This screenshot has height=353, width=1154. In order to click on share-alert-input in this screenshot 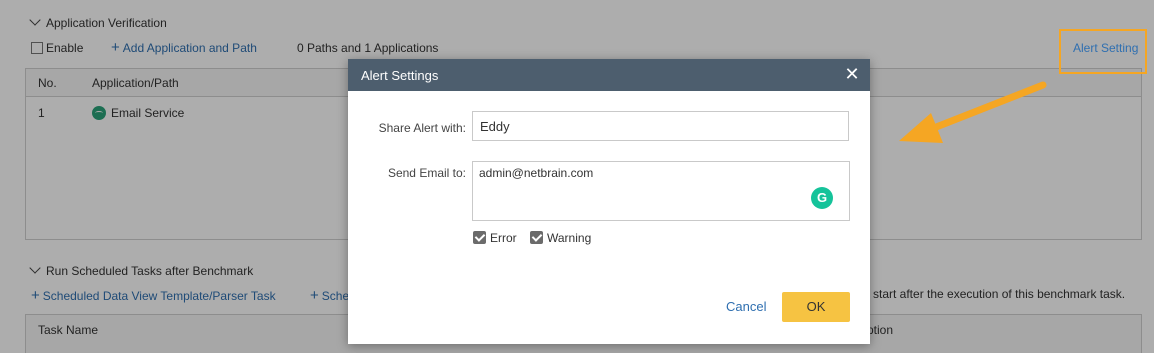, I will do `click(660, 126)`.